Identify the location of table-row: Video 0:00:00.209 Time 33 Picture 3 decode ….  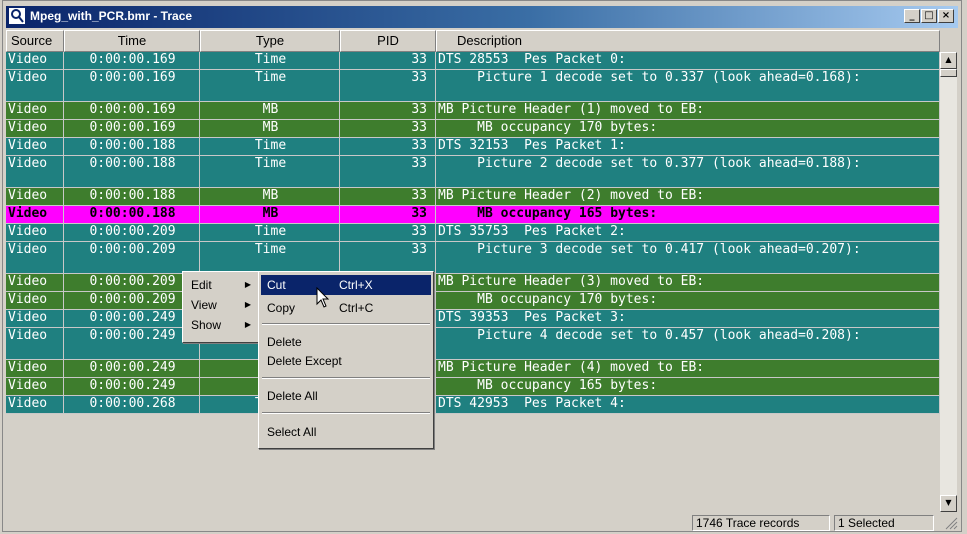
(473, 258).